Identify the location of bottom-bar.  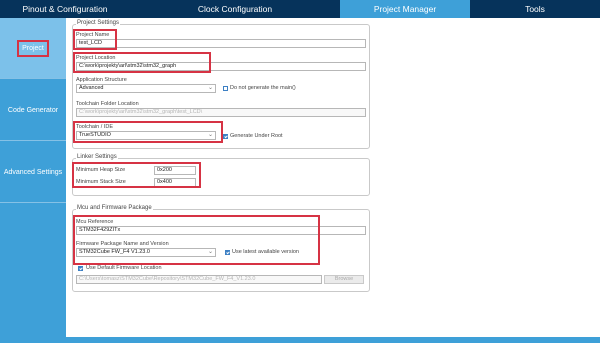
(333, 340).